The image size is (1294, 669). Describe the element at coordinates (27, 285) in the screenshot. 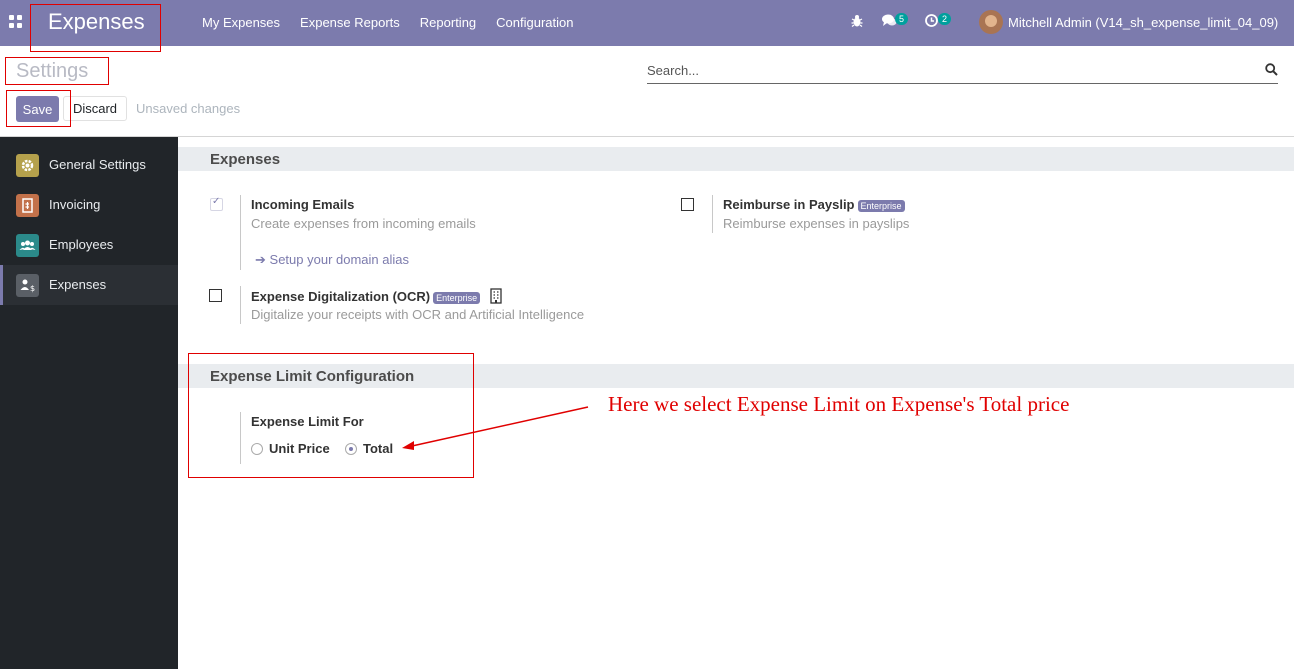

I see `expense-icon: $` at that location.